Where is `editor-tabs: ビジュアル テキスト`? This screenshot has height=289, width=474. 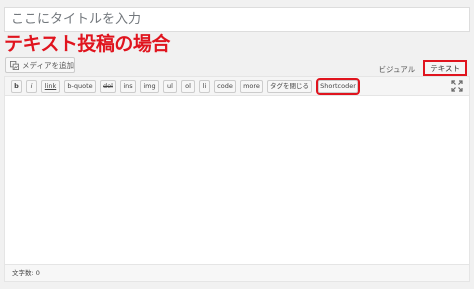
editor-tabs: ビジュアル テキスト is located at coordinates (419, 68).